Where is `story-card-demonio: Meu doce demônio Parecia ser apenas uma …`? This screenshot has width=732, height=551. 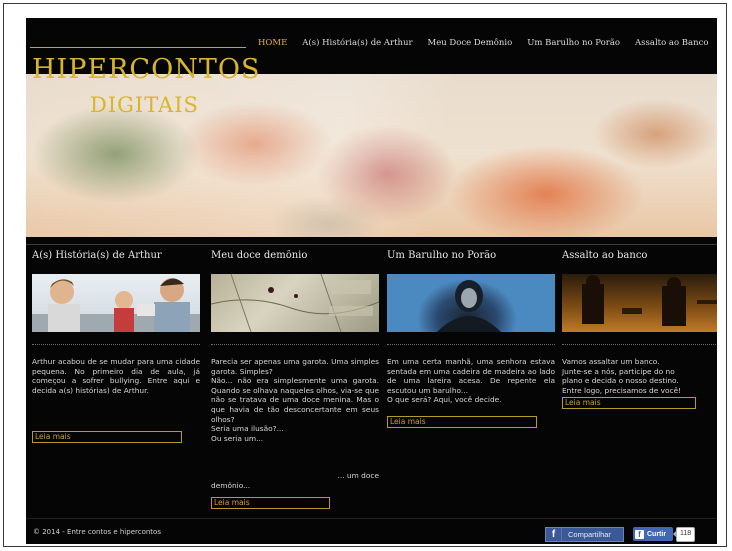
story-card-demonio: Meu doce demônio Parecia ser apenas uma … is located at coordinates (297, 379).